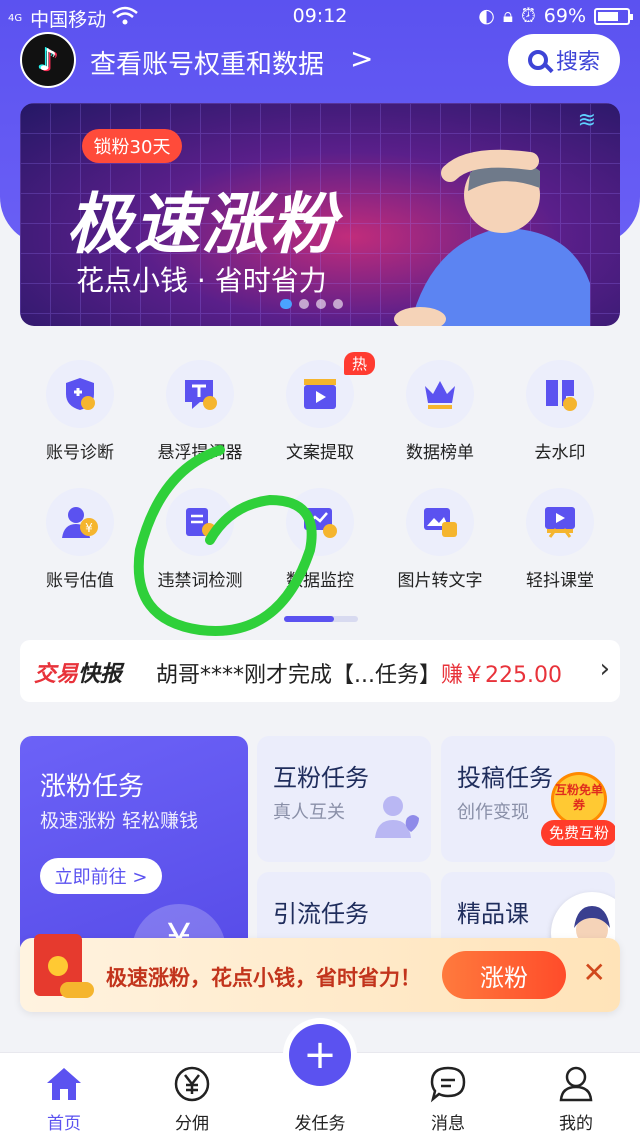 The height and width of the screenshot is (1138, 640). Describe the element at coordinates (613, 16) in the screenshot. I see `battery-icon` at that location.